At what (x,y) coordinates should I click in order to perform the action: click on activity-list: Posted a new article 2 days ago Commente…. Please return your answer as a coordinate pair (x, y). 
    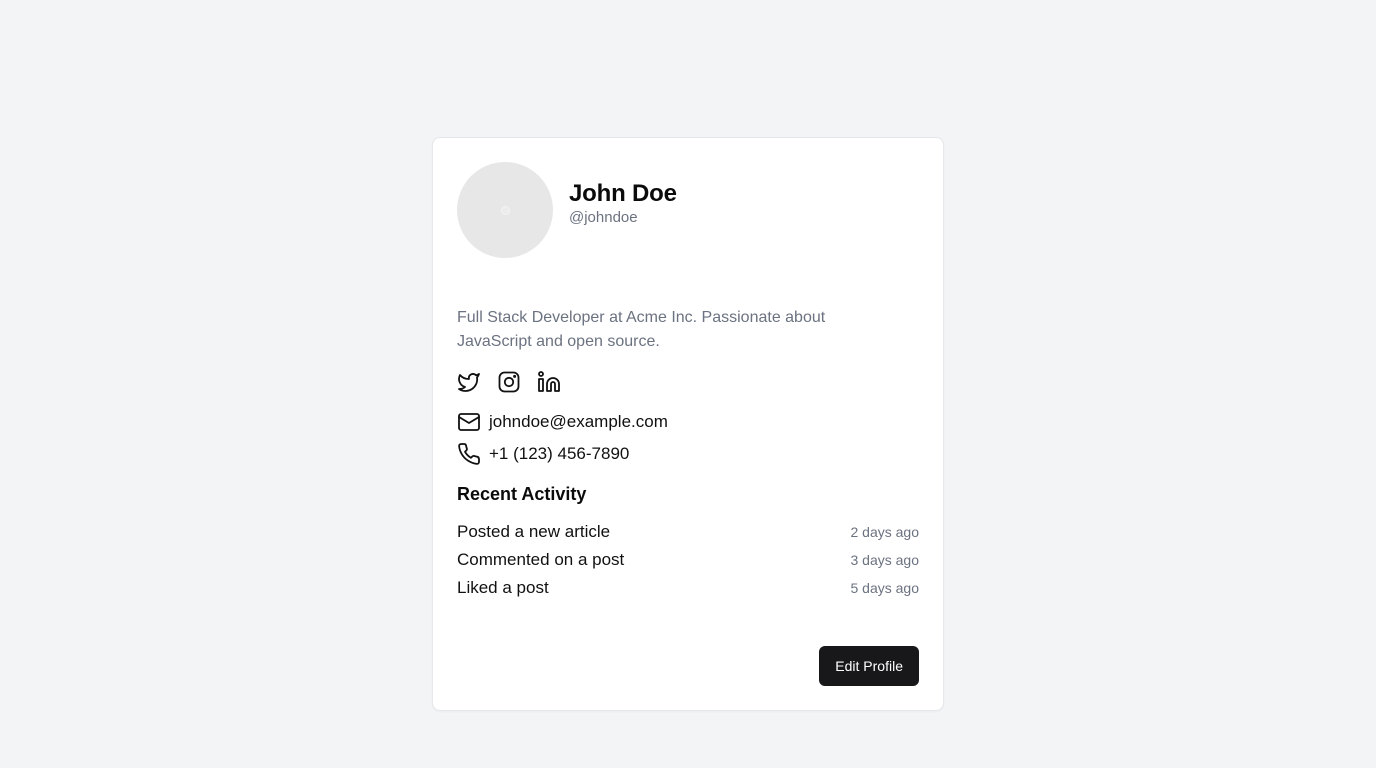
    Looking at the image, I should click on (688, 560).